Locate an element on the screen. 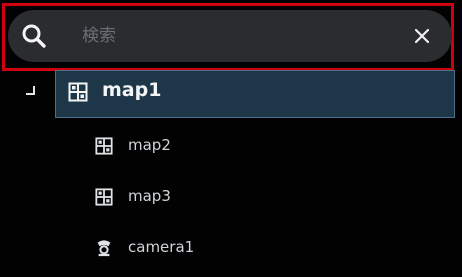 The image size is (462, 277). search-icon is located at coordinates (34, 36).